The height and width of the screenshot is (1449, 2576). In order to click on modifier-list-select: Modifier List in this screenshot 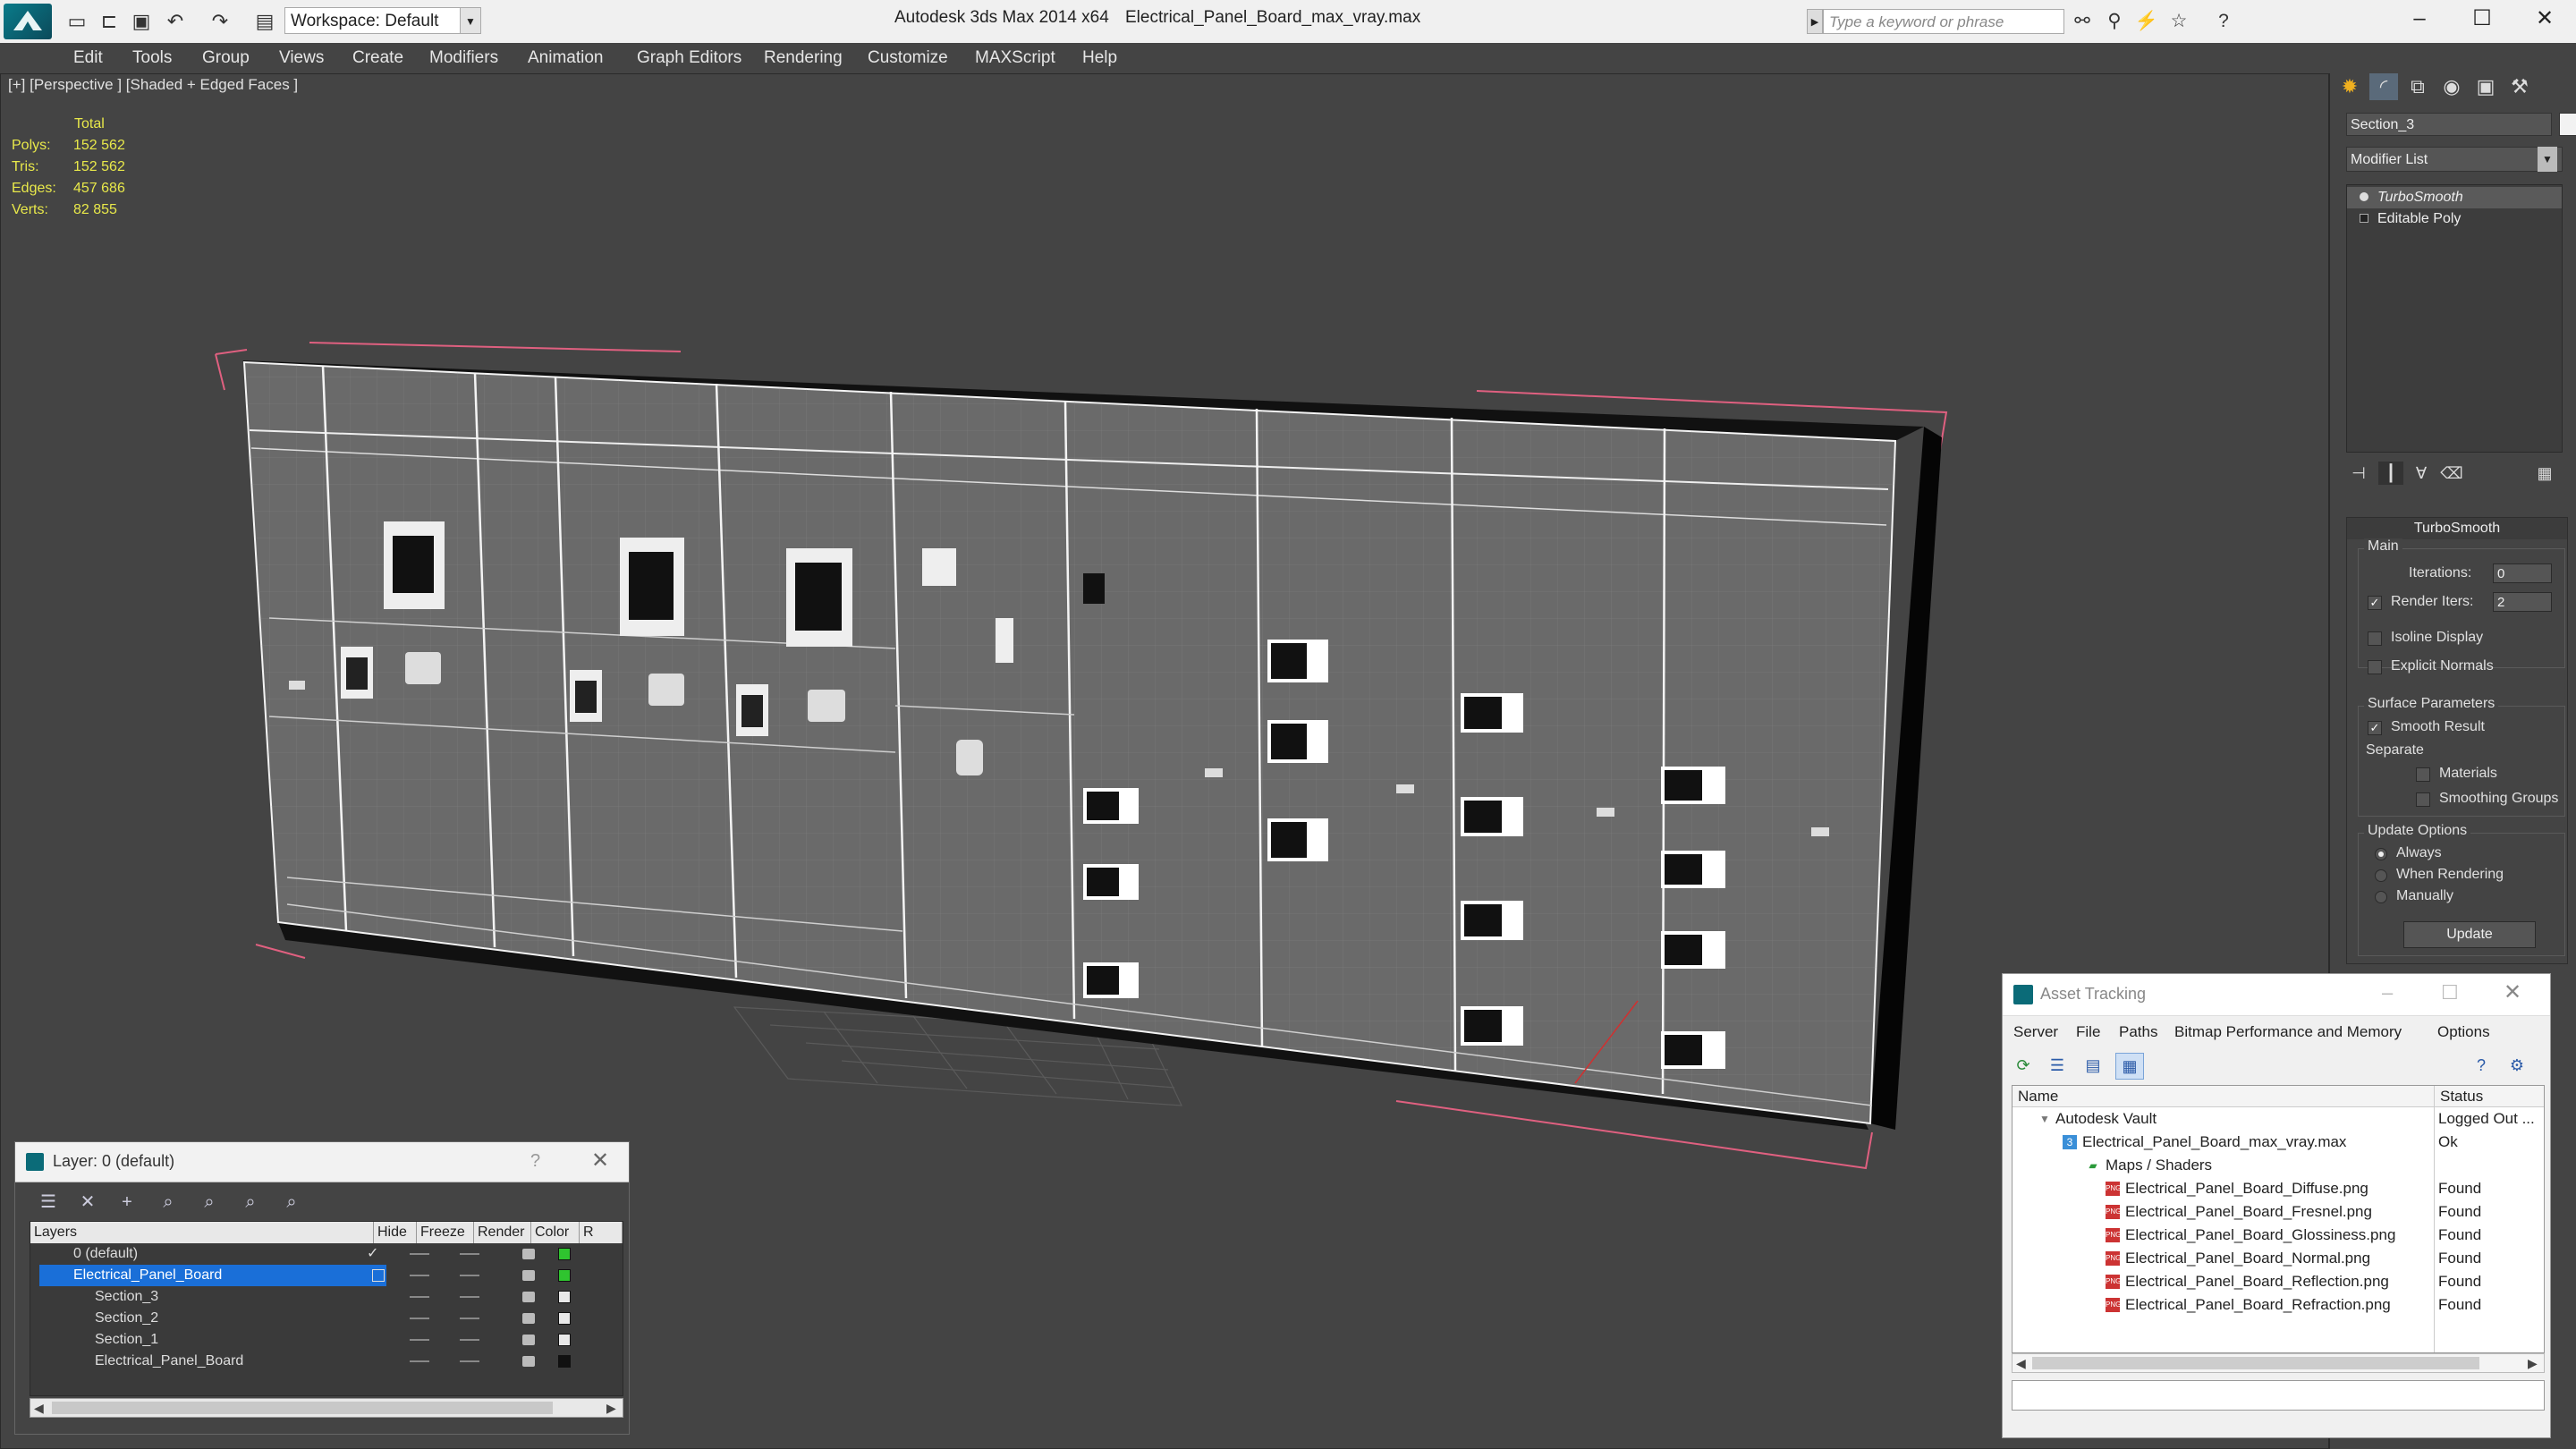, I will do `click(2454, 159)`.